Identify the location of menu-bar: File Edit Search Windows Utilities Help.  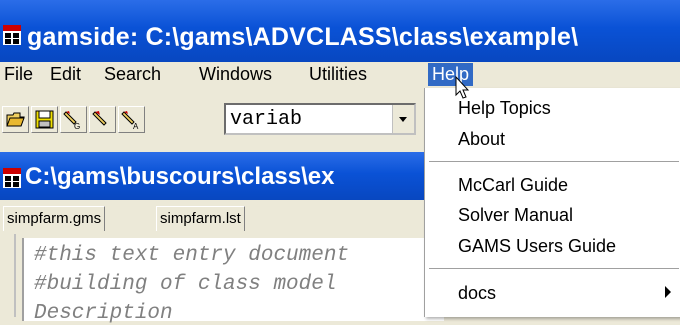
(340, 75).